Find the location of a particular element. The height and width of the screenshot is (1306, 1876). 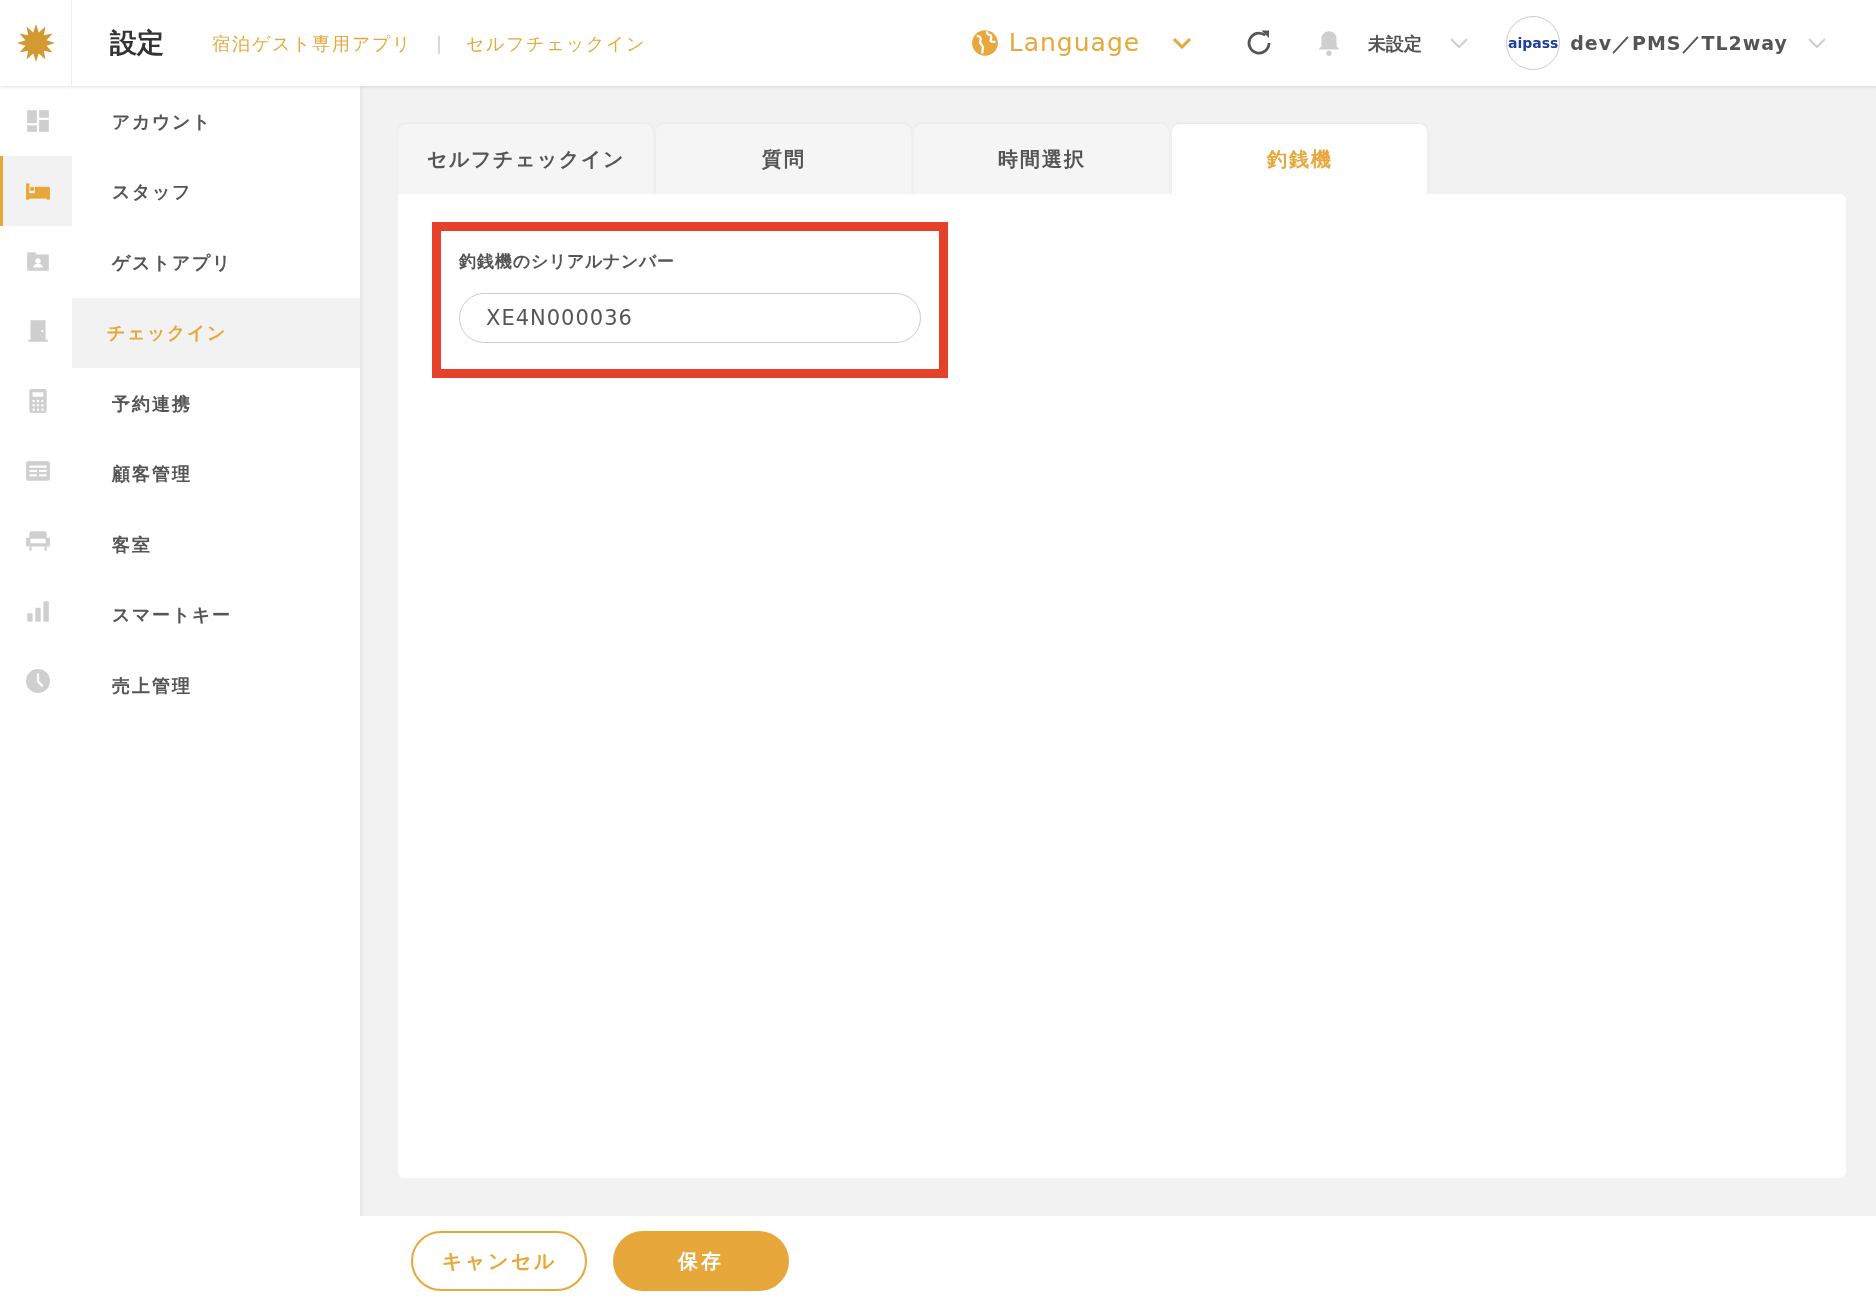

bar-chart-icon is located at coordinates (37, 611).